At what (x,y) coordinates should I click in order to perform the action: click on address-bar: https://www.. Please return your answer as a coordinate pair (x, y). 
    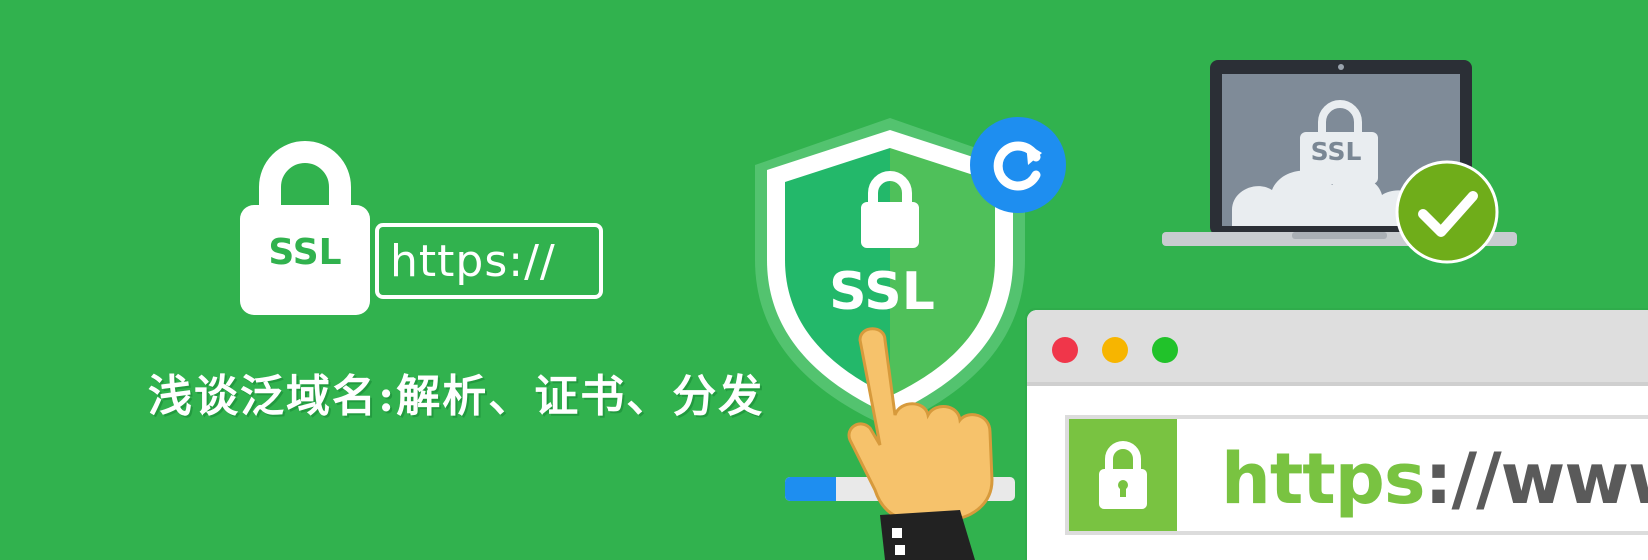
    Looking at the image, I should click on (1356, 475).